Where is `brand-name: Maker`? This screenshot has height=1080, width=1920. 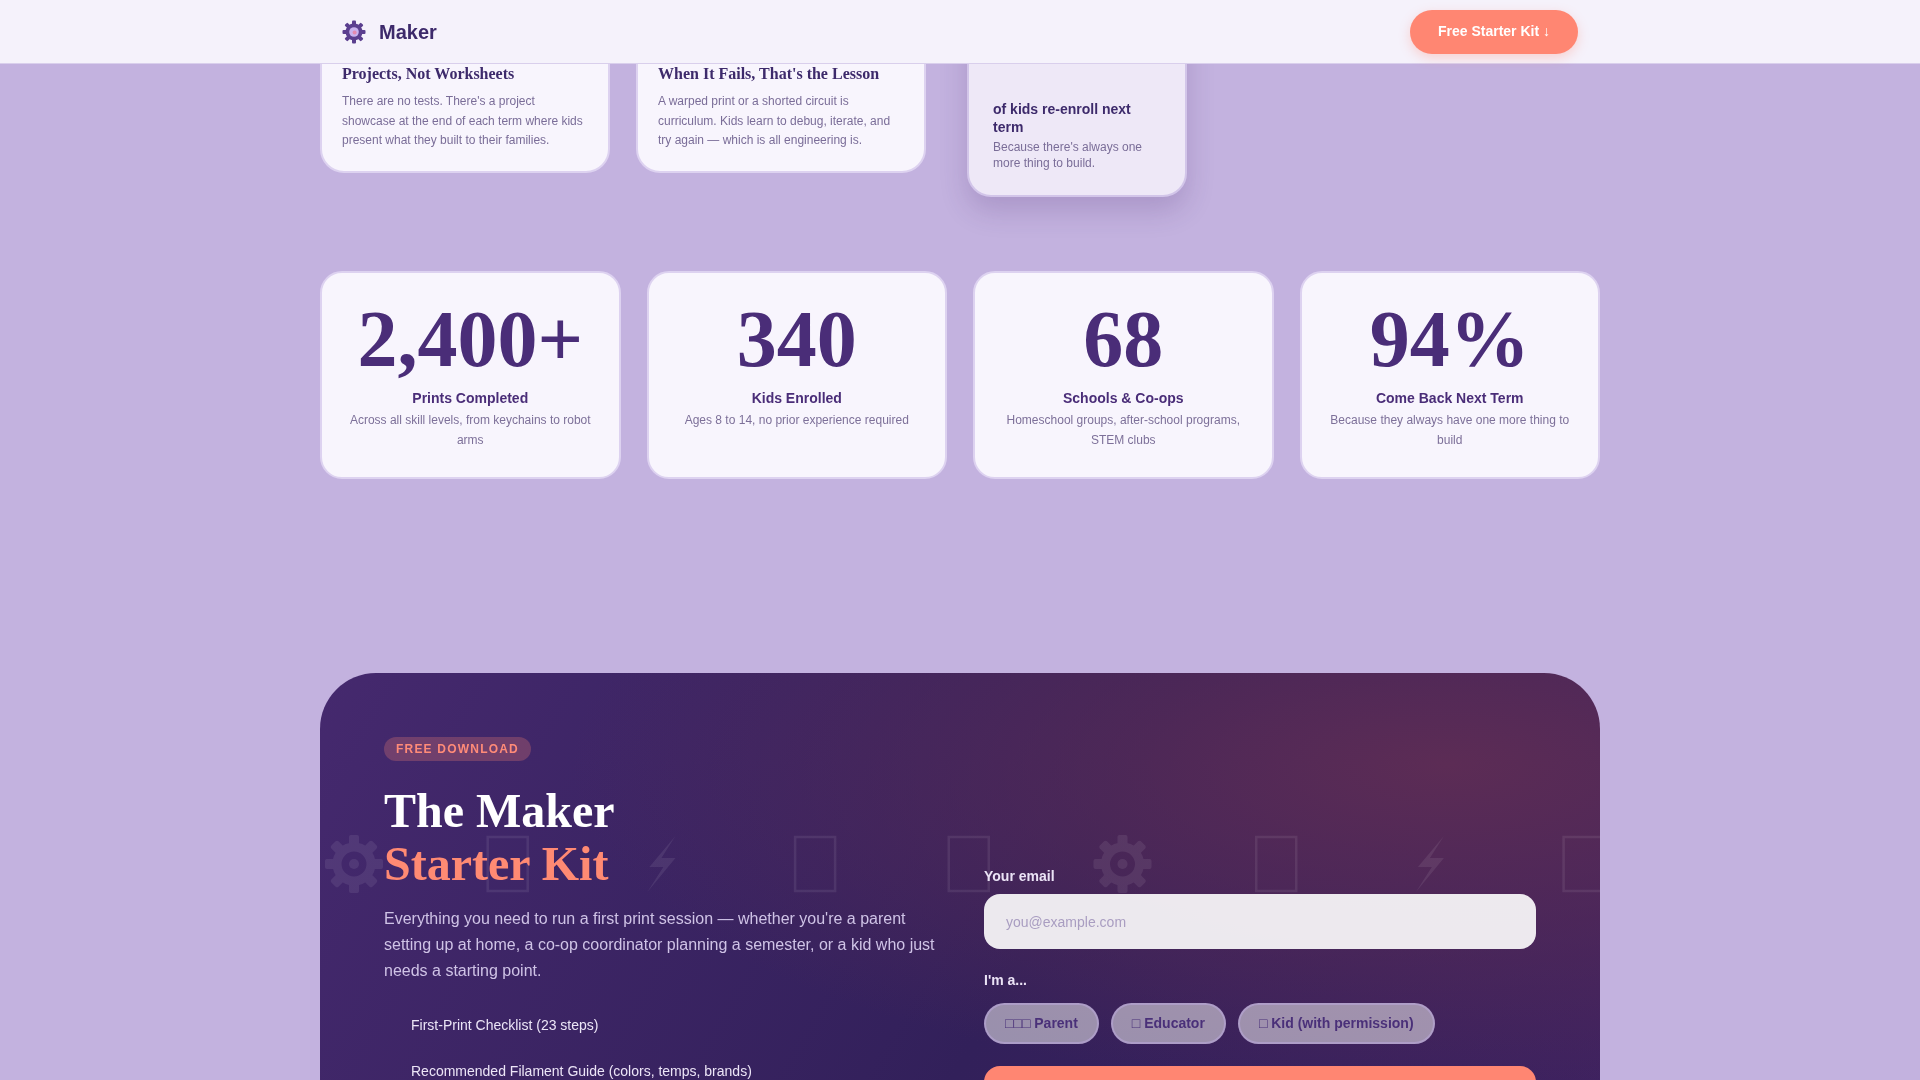
brand-name: Maker is located at coordinates (408, 31).